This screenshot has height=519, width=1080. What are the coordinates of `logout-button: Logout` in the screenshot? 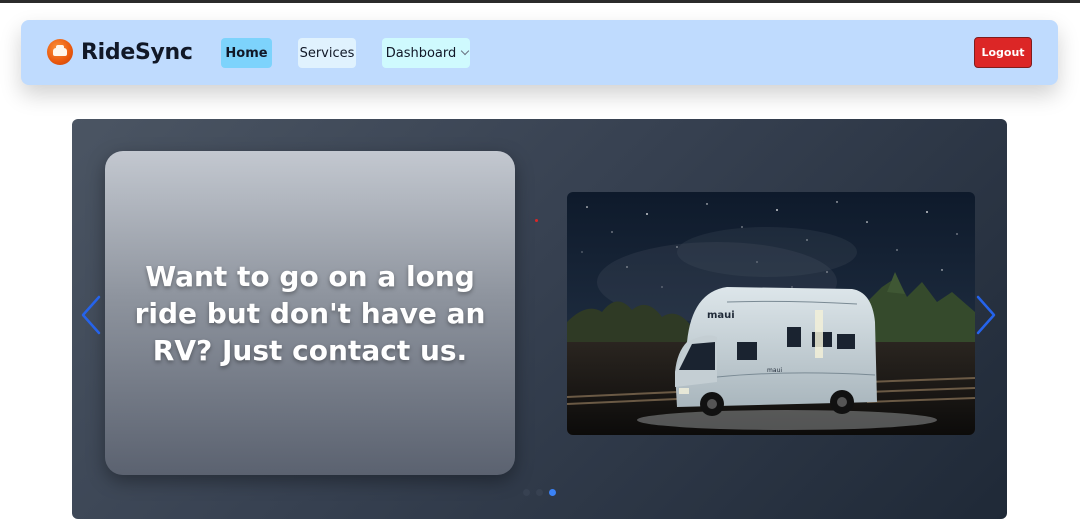 It's located at (1003, 52).